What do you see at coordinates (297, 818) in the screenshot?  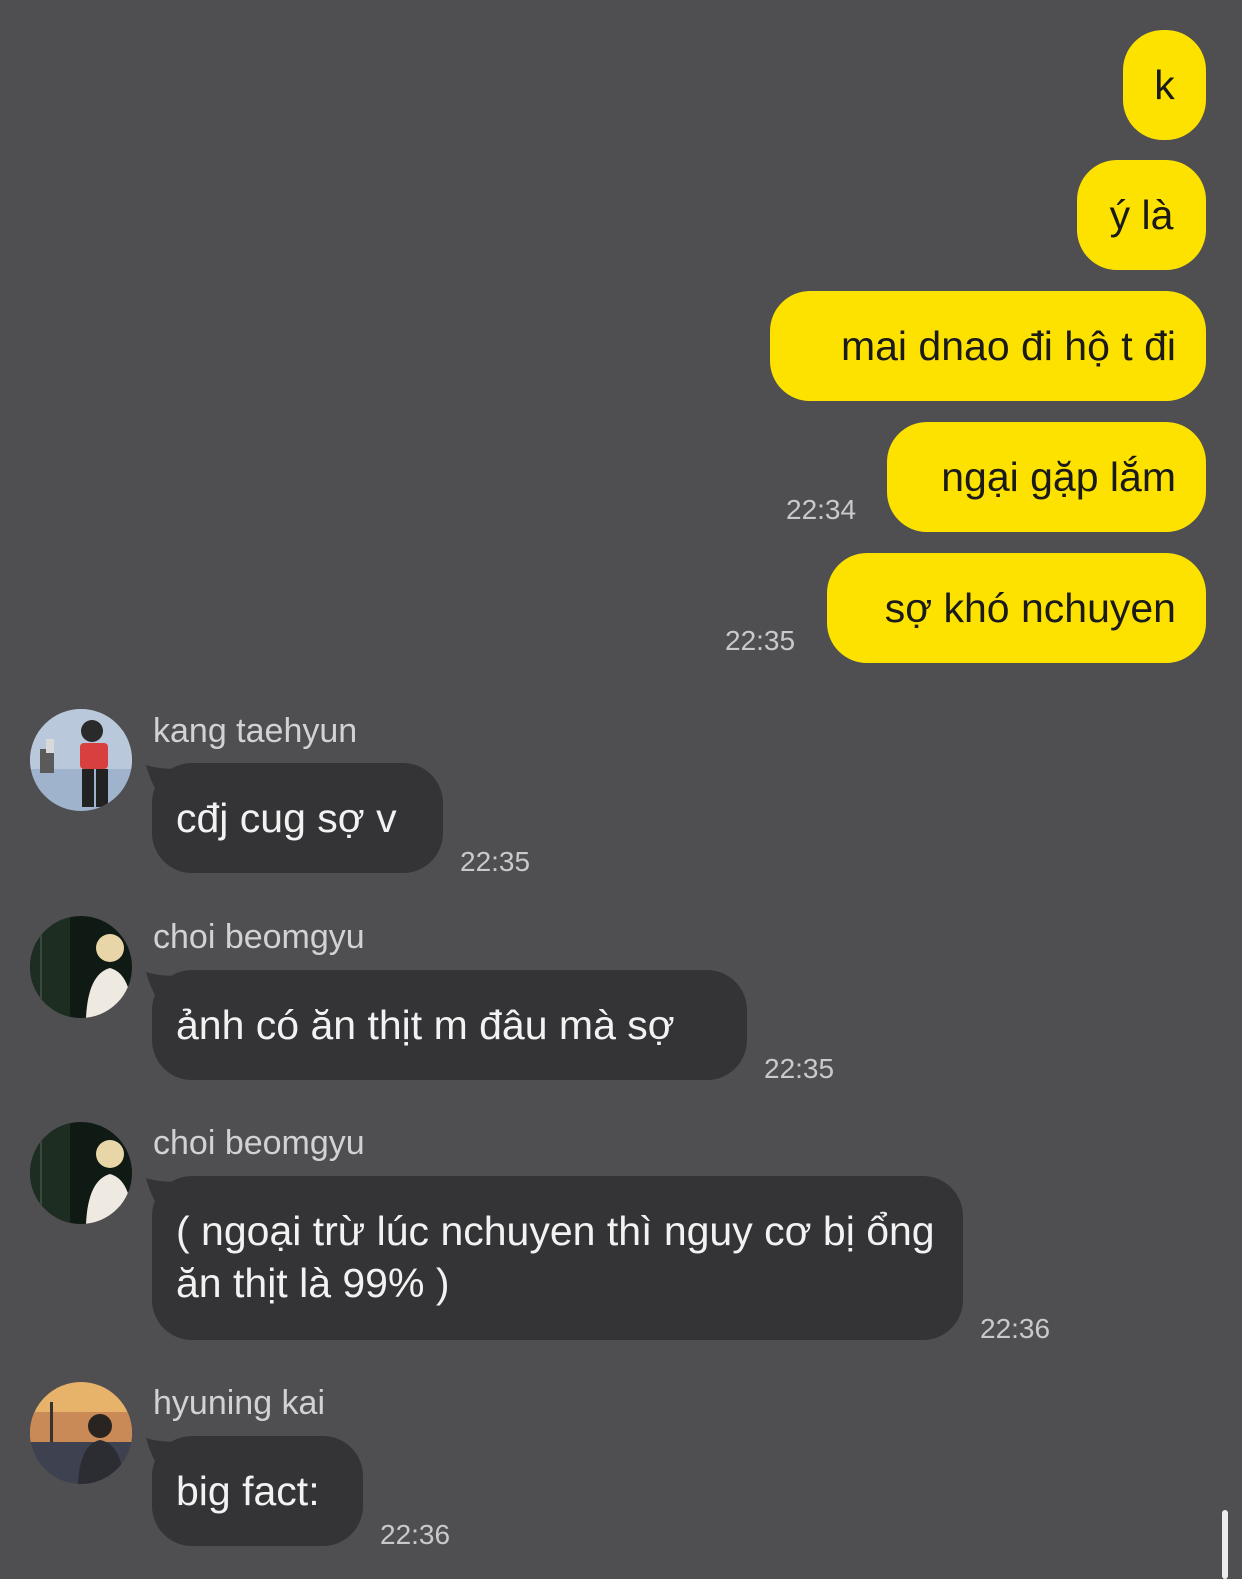 I see `message-bubble: cđj cug sợ v` at bounding box center [297, 818].